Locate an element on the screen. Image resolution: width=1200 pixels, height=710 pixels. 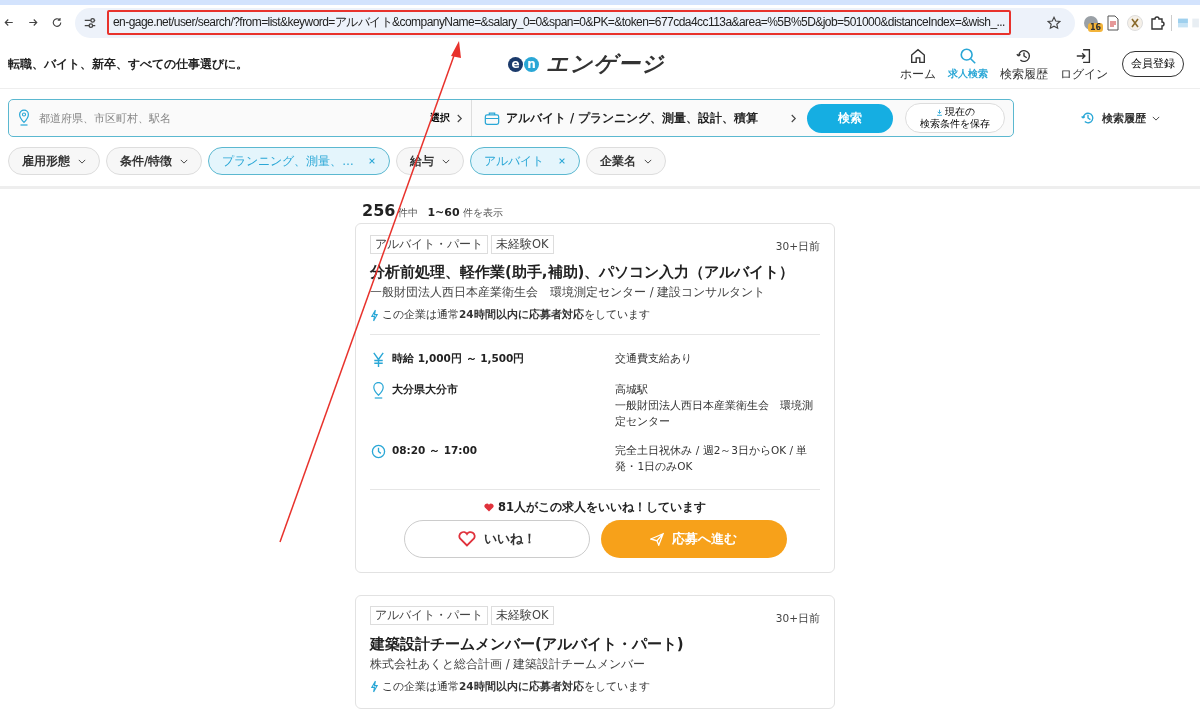
login-icon is located at coordinates (1084, 55).